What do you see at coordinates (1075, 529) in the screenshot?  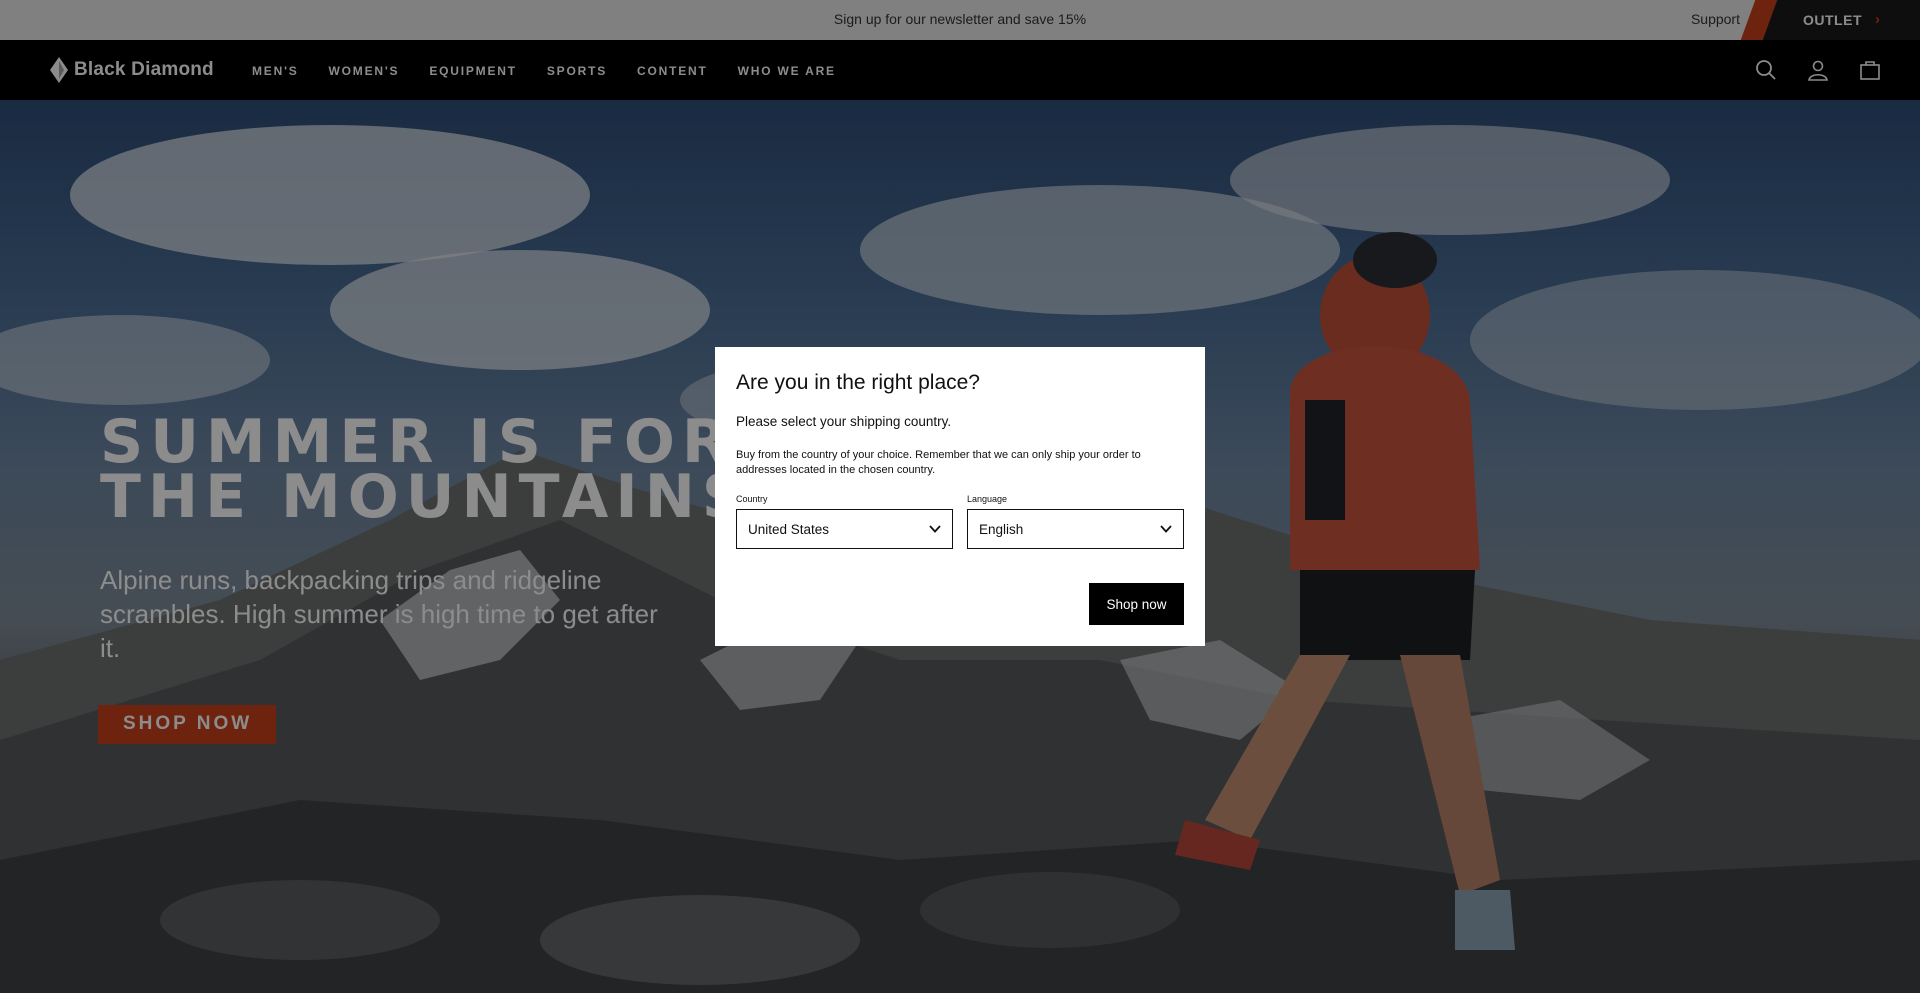 I see `language-select: English` at bounding box center [1075, 529].